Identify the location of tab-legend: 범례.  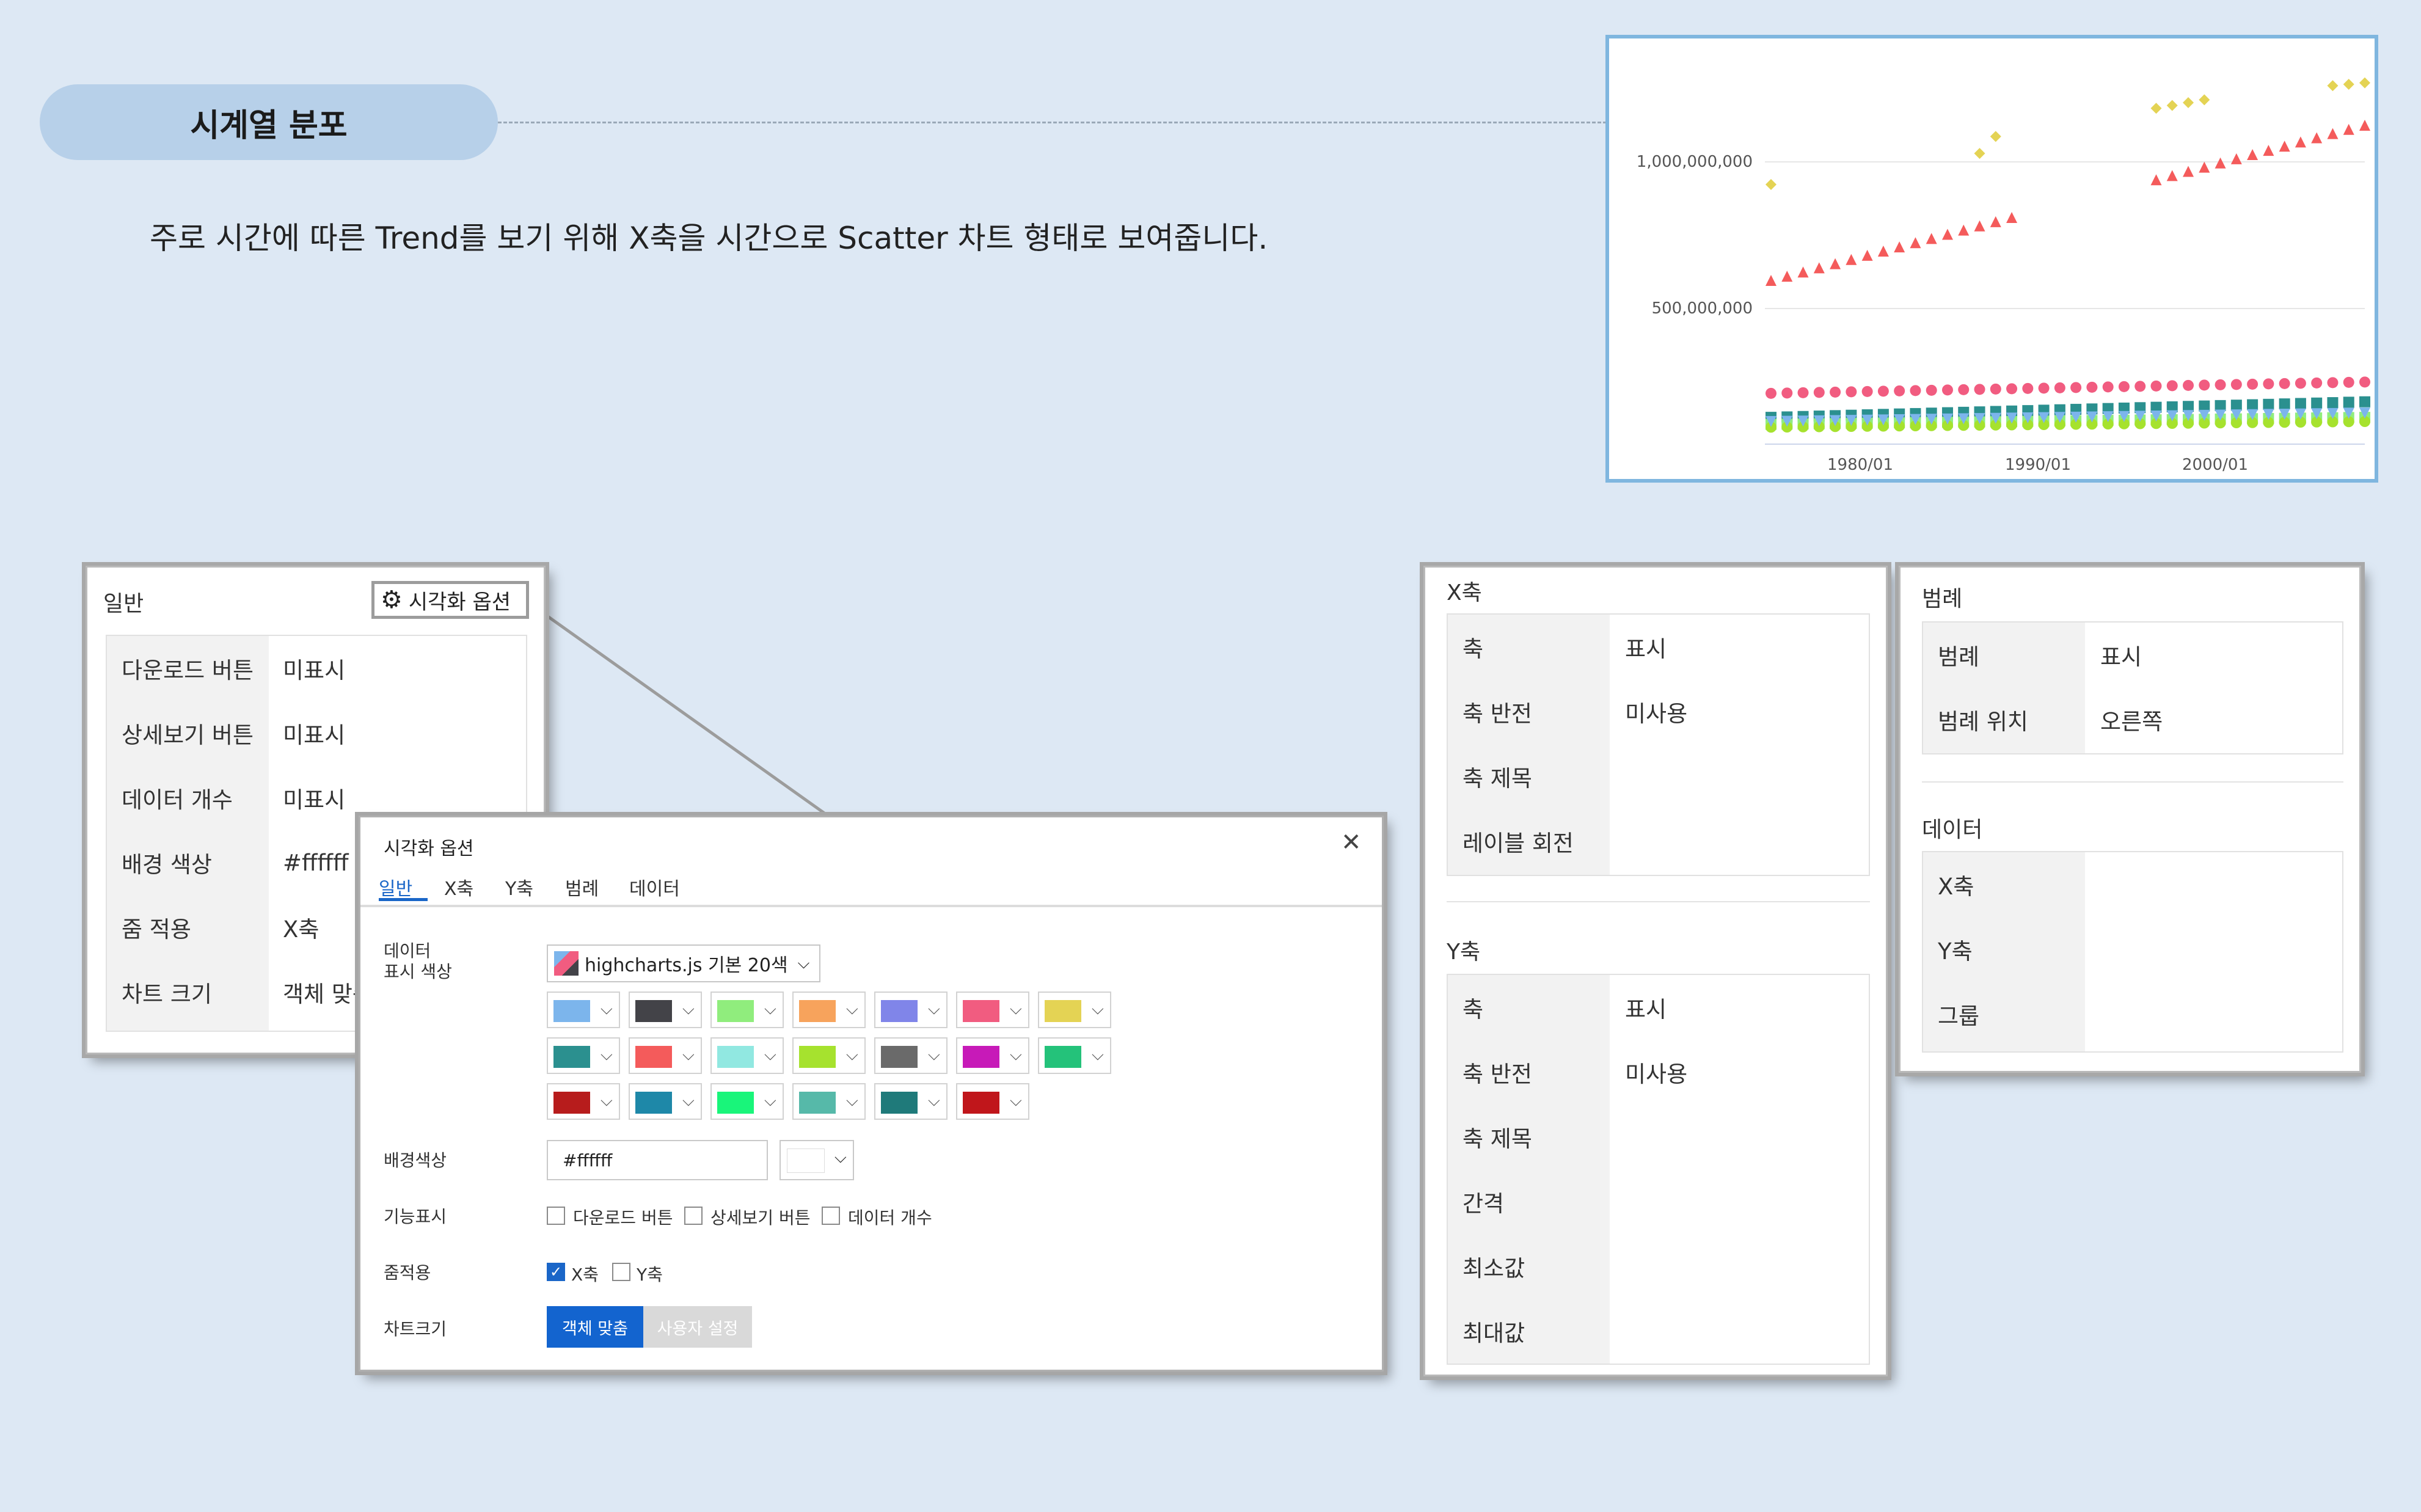
(582, 887).